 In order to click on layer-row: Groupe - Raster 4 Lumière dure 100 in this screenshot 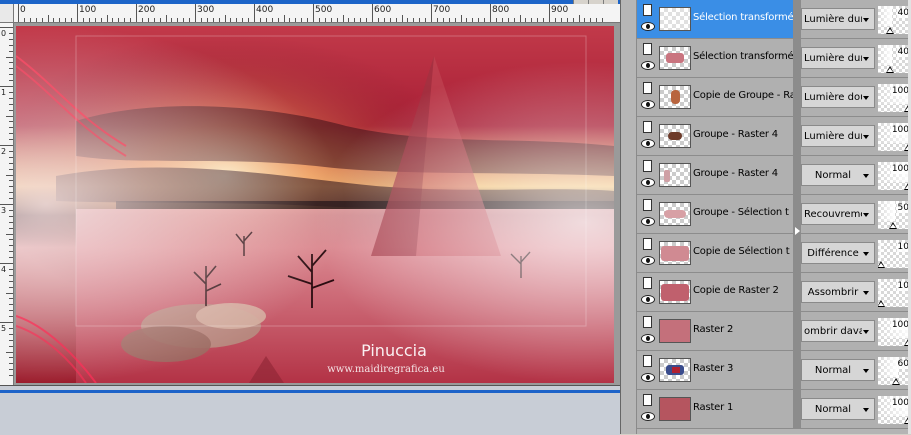, I will do `click(774, 136)`.